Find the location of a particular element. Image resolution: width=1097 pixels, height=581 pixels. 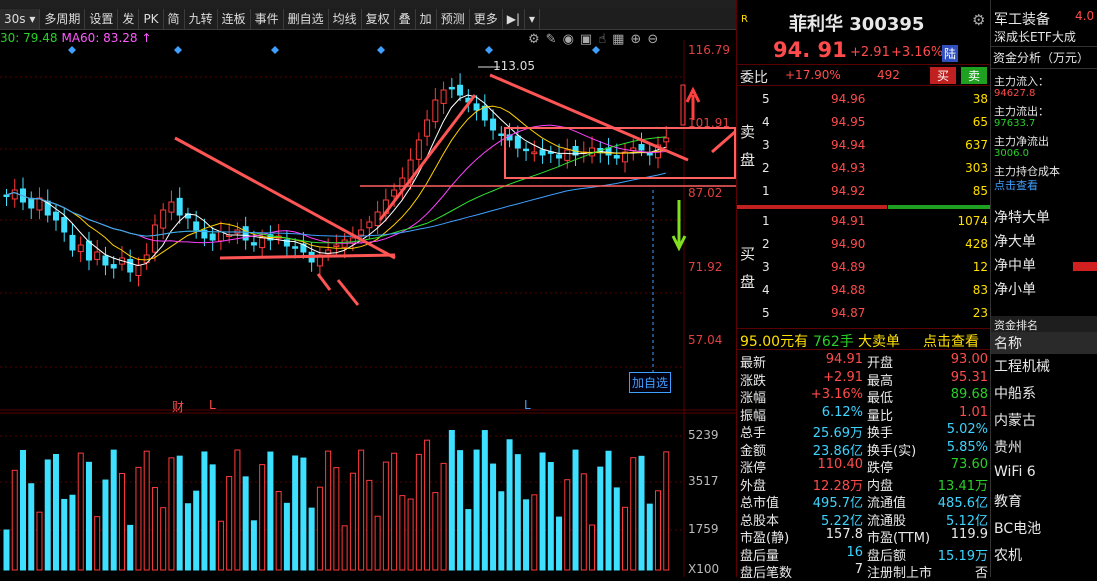

big-order-row: 95.00元有 762手 大卖单 点击查看 is located at coordinates (864, 339).